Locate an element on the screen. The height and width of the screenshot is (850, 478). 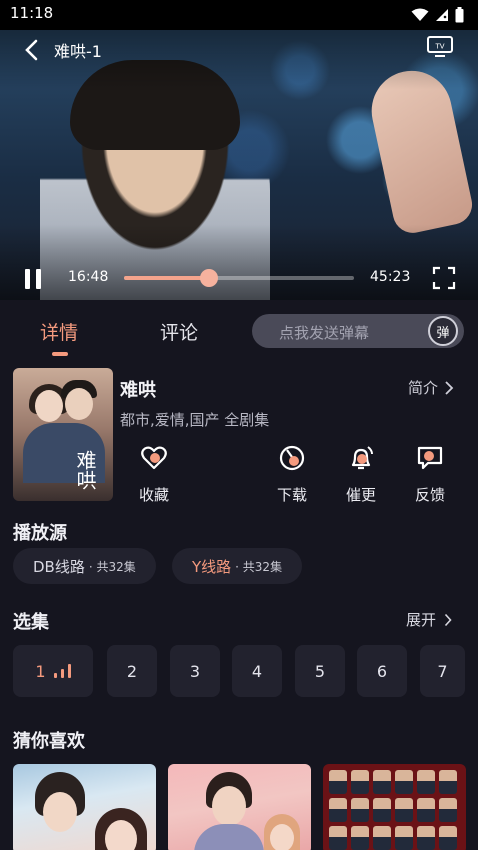
status-time: 11:18 is located at coordinates (32, 13).